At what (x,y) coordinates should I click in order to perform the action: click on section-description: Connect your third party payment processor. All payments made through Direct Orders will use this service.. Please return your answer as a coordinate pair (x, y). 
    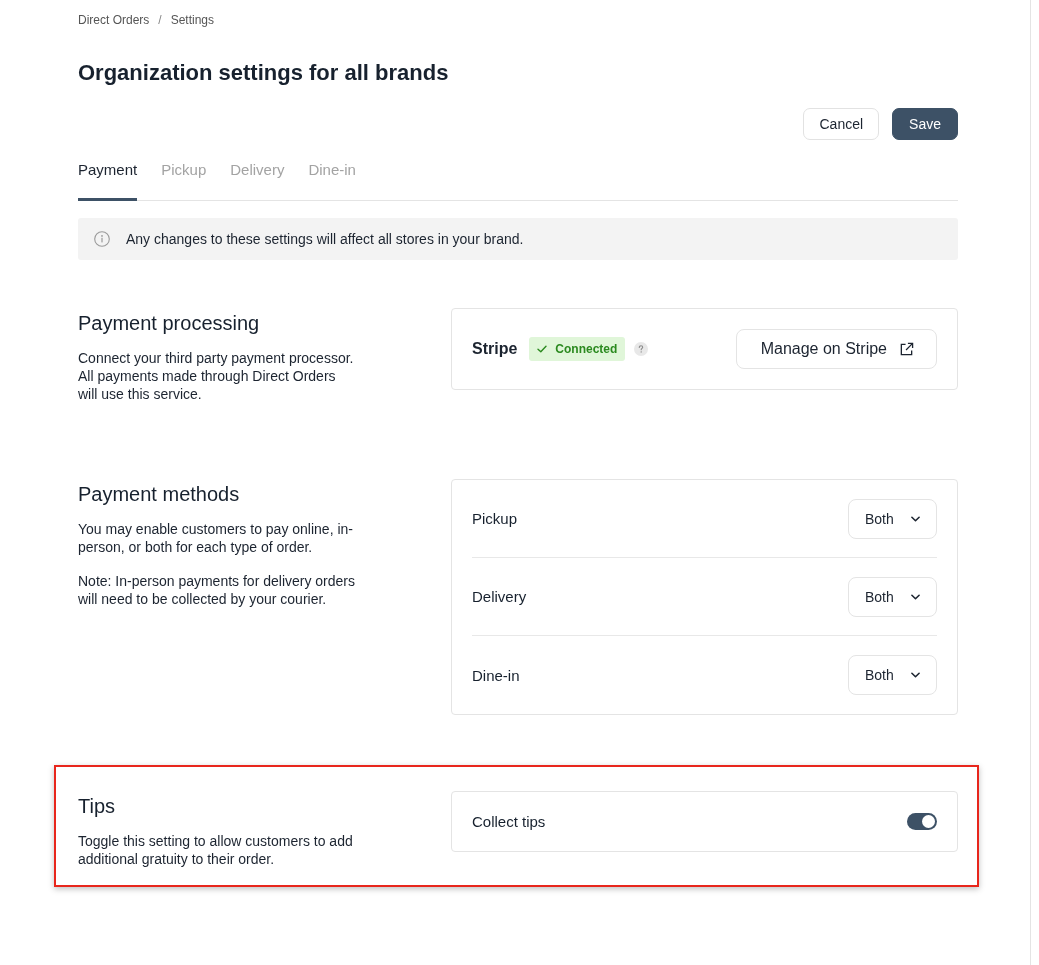
    Looking at the image, I should click on (216, 376).